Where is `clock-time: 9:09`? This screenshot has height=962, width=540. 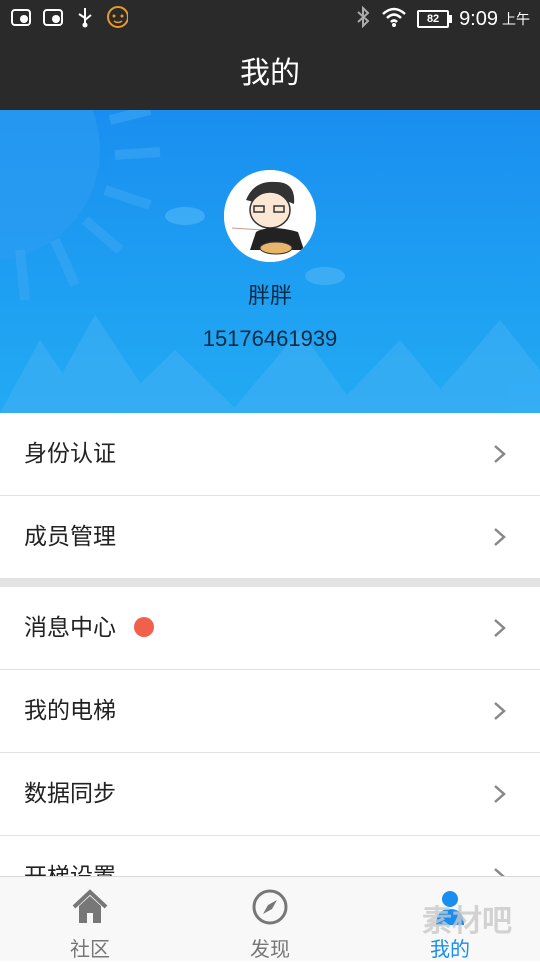 clock-time: 9:09 is located at coordinates (478, 18).